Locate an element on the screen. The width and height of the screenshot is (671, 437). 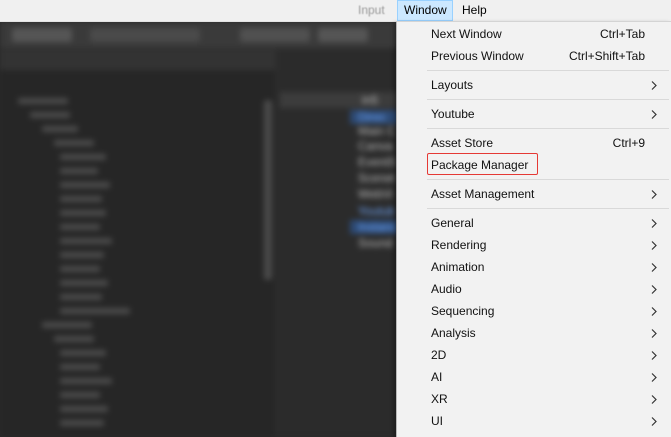
menu-item-next-window: Next Window Ctrl+Tab is located at coordinates (534, 34).